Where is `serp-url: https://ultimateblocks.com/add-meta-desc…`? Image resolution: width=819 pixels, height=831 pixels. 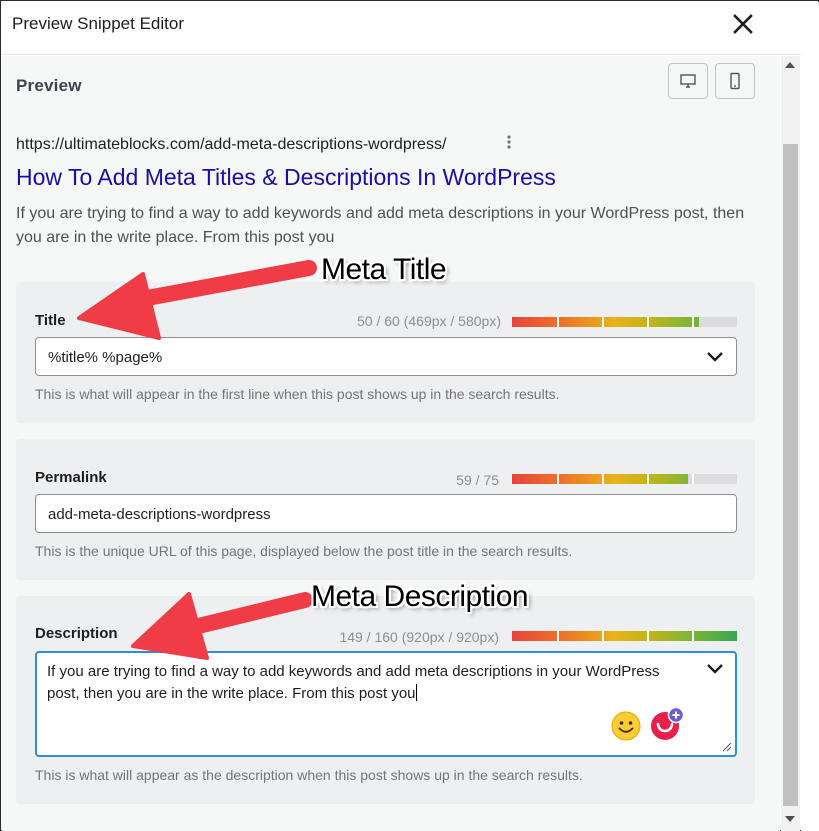
serp-url: https://ultimateblocks.com/add-meta-desc… is located at coordinates (231, 144).